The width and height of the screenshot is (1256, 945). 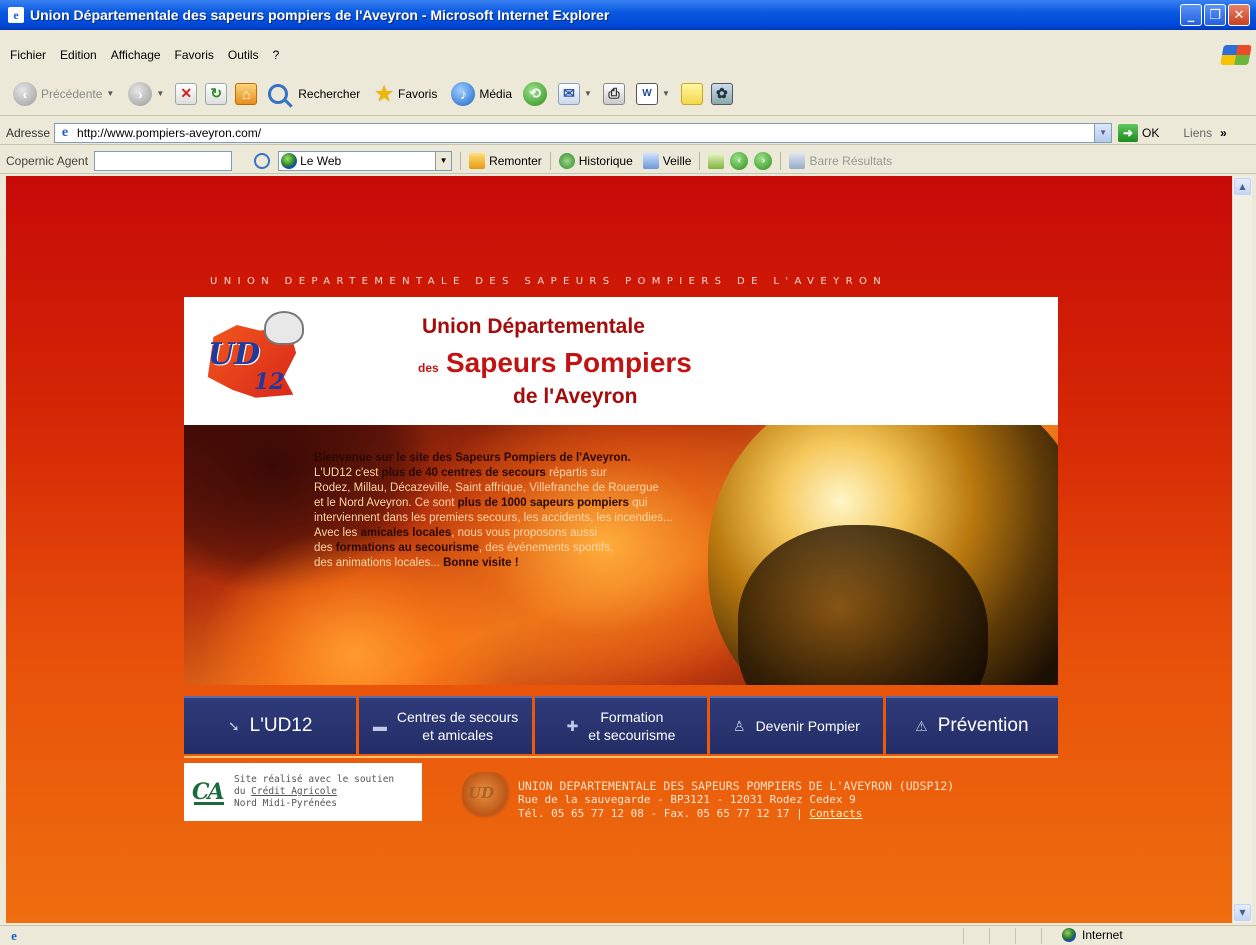 What do you see at coordinates (1242, 912) in the screenshot?
I see `scroll-down-icon: ▼` at bounding box center [1242, 912].